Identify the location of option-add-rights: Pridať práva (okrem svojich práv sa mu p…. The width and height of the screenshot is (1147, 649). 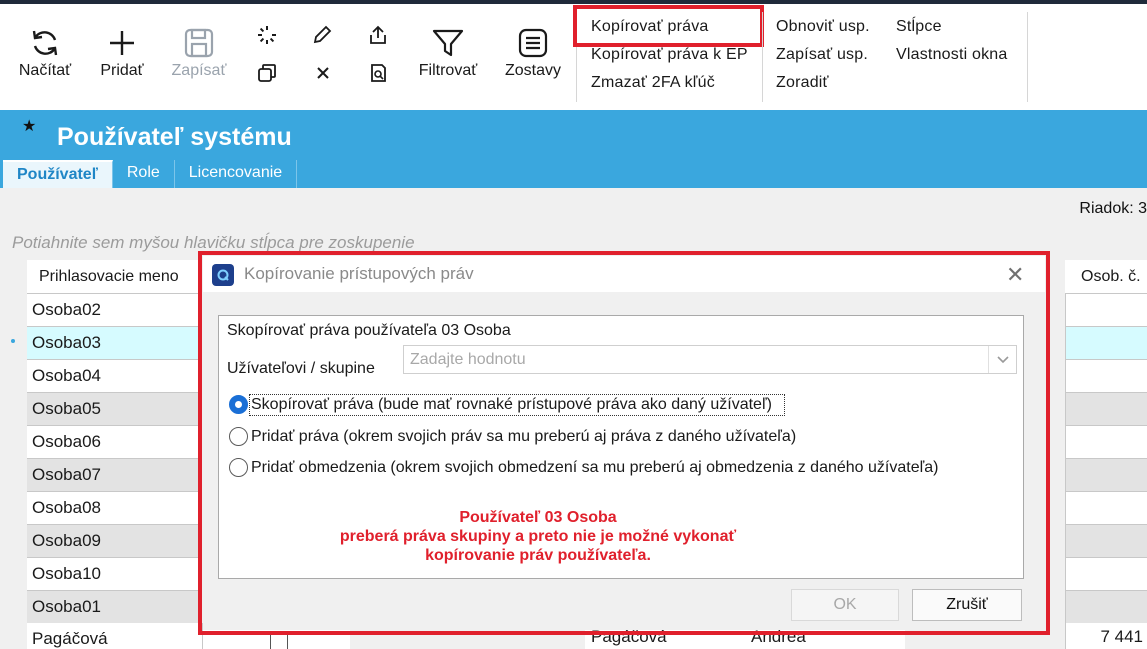
(523, 437).